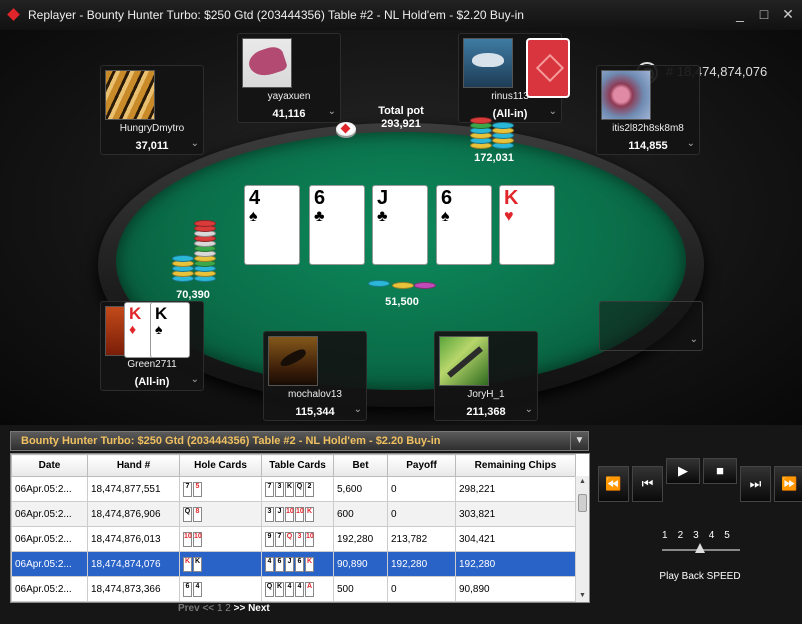 Image resolution: width=802 pixels, height=624 pixels. I want to click on seat-hungrydmytro: HungryDmytro 37,011 ⌄, so click(152, 110).